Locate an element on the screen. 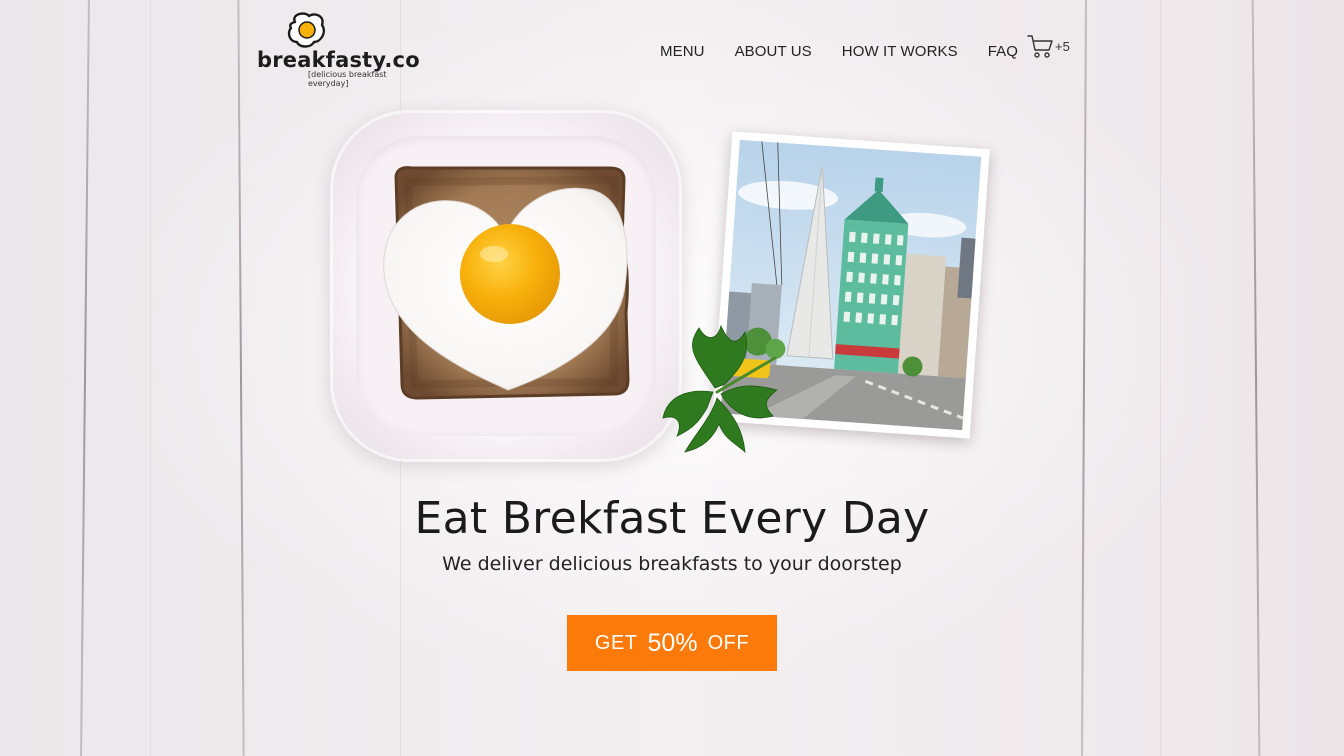 The height and width of the screenshot is (756, 1344). brand-name: breakfasty.co is located at coordinates (338, 60).